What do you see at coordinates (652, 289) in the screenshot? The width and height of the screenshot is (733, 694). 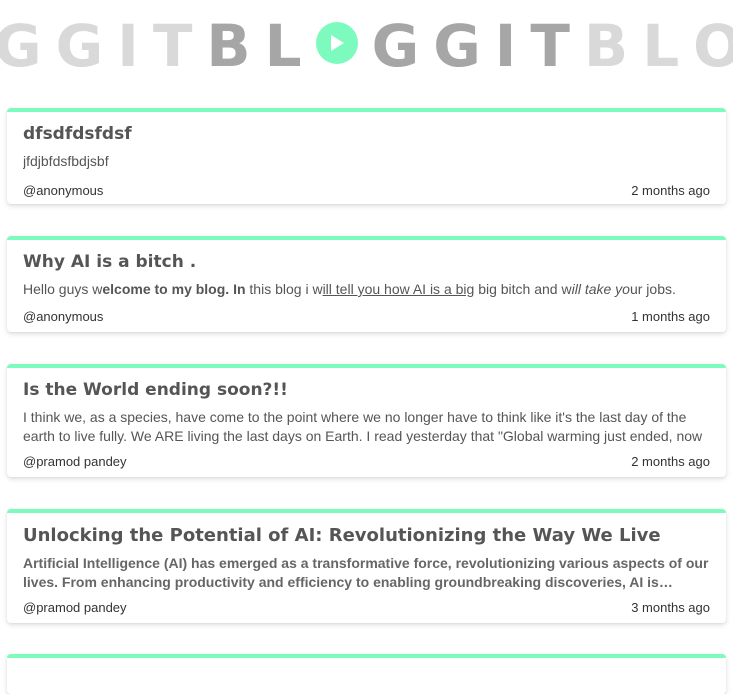 I see `excerpt-segment: ur jobs.` at bounding box center [652, 289].